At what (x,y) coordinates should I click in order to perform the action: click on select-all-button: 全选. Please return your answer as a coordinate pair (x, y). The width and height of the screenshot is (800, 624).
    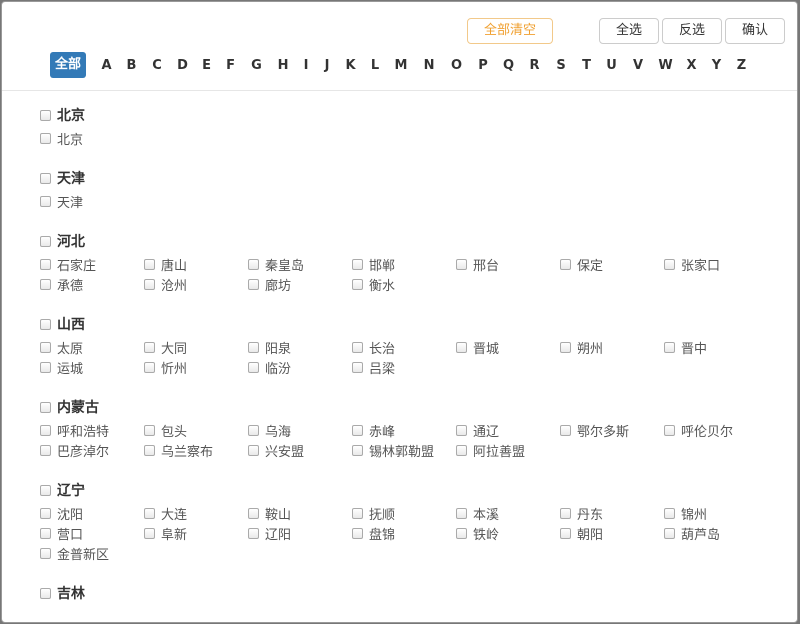
    Looking at the image, I should click on (629, 31).